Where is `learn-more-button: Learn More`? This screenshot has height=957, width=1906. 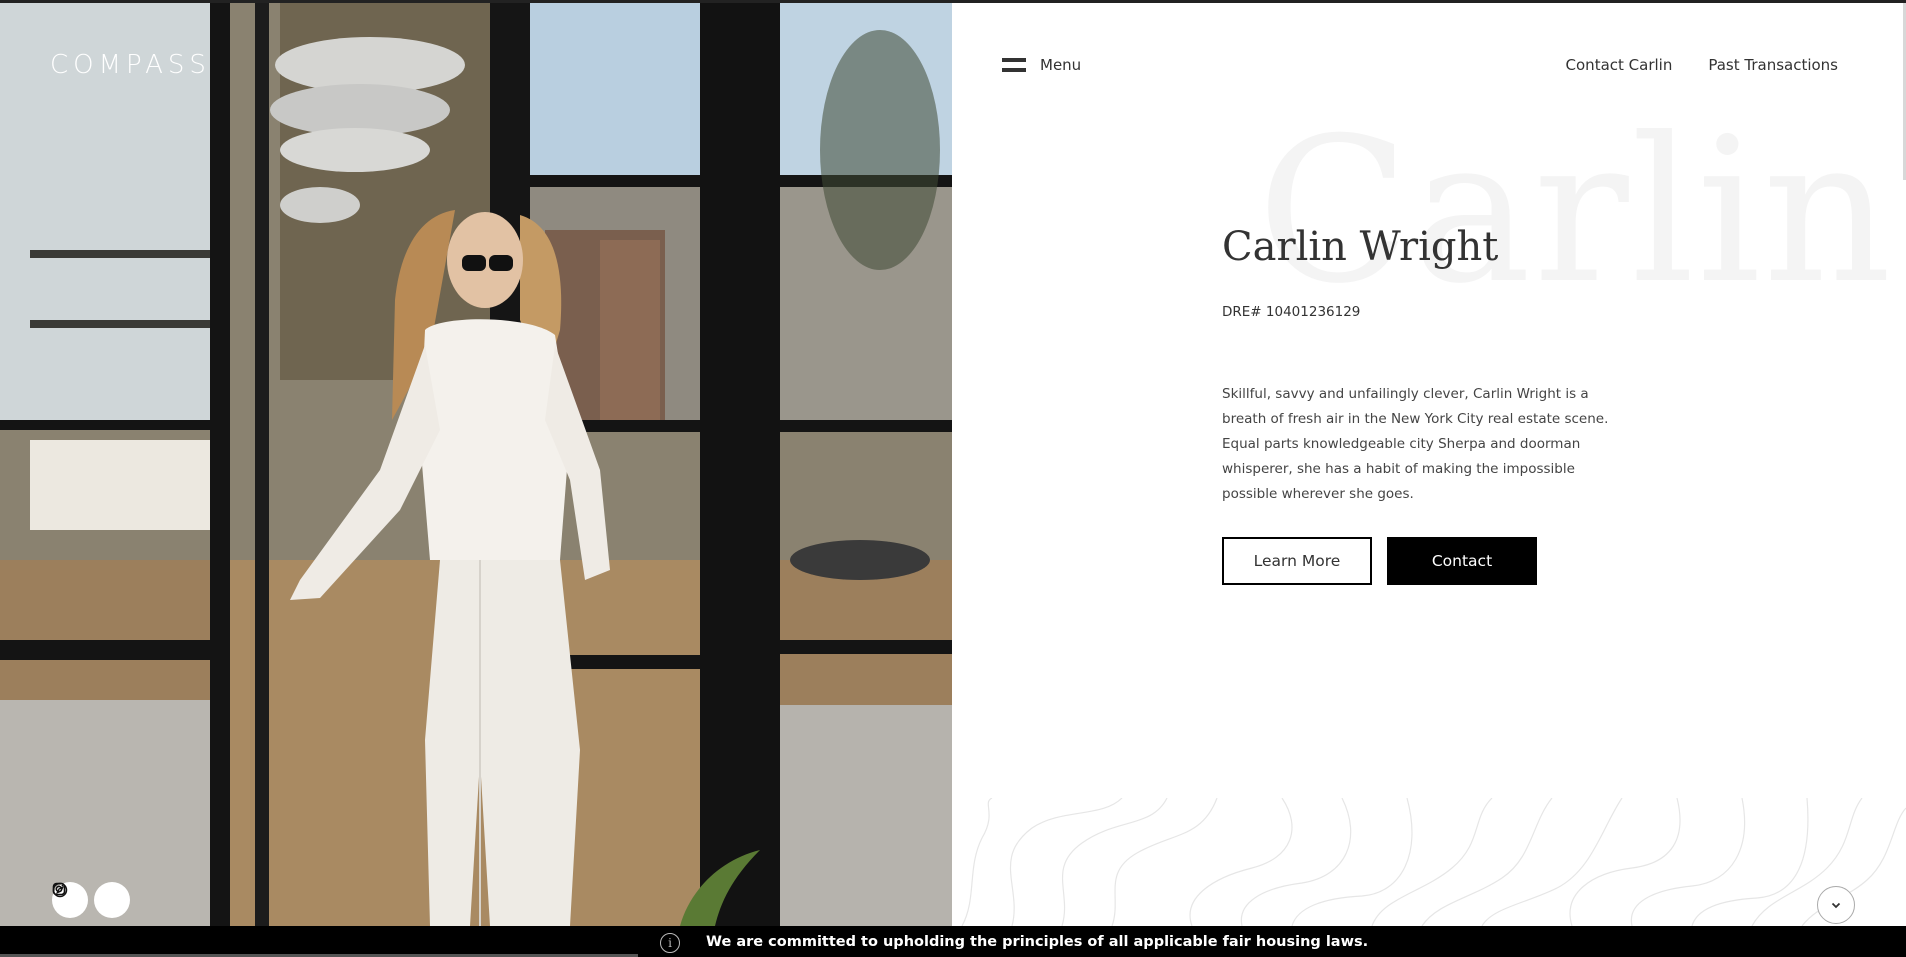 learn-more-button: Learn More is located at coordinates (1297, 561).